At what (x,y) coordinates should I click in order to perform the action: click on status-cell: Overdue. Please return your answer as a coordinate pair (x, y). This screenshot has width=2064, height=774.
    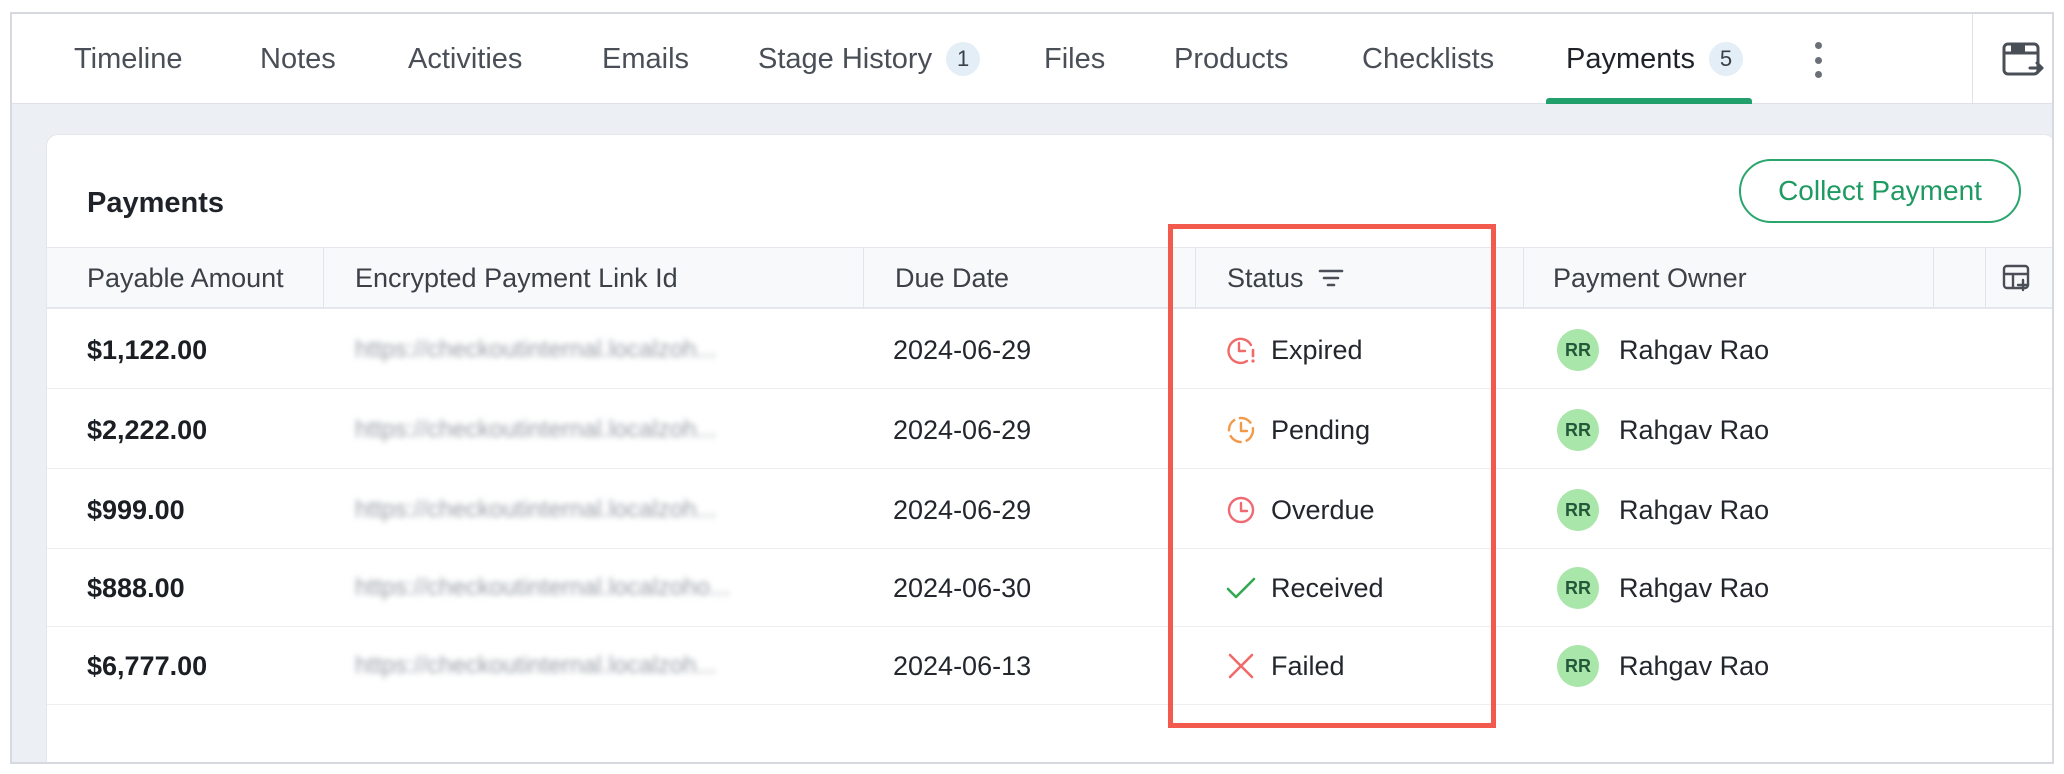
    Looking at the image, I should click on (1300, 510).